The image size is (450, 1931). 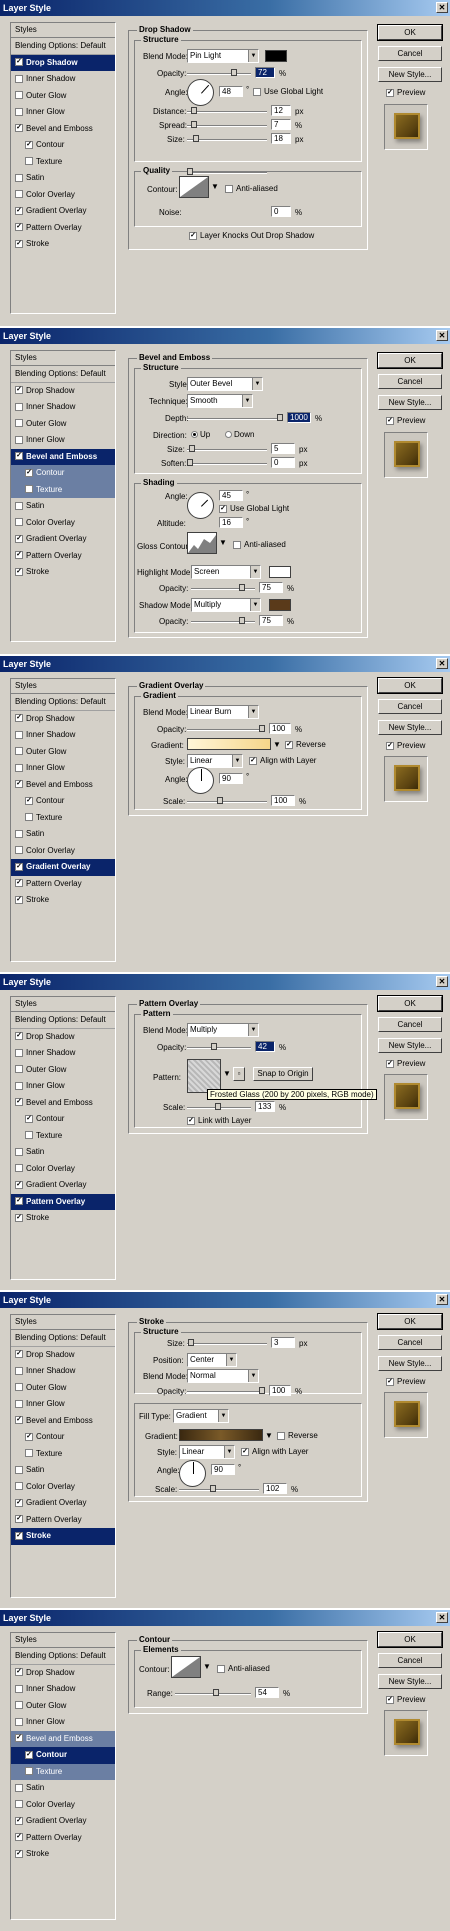 I want to click on reverse-checkbox: Reverse, so click(x=297, y=1435).